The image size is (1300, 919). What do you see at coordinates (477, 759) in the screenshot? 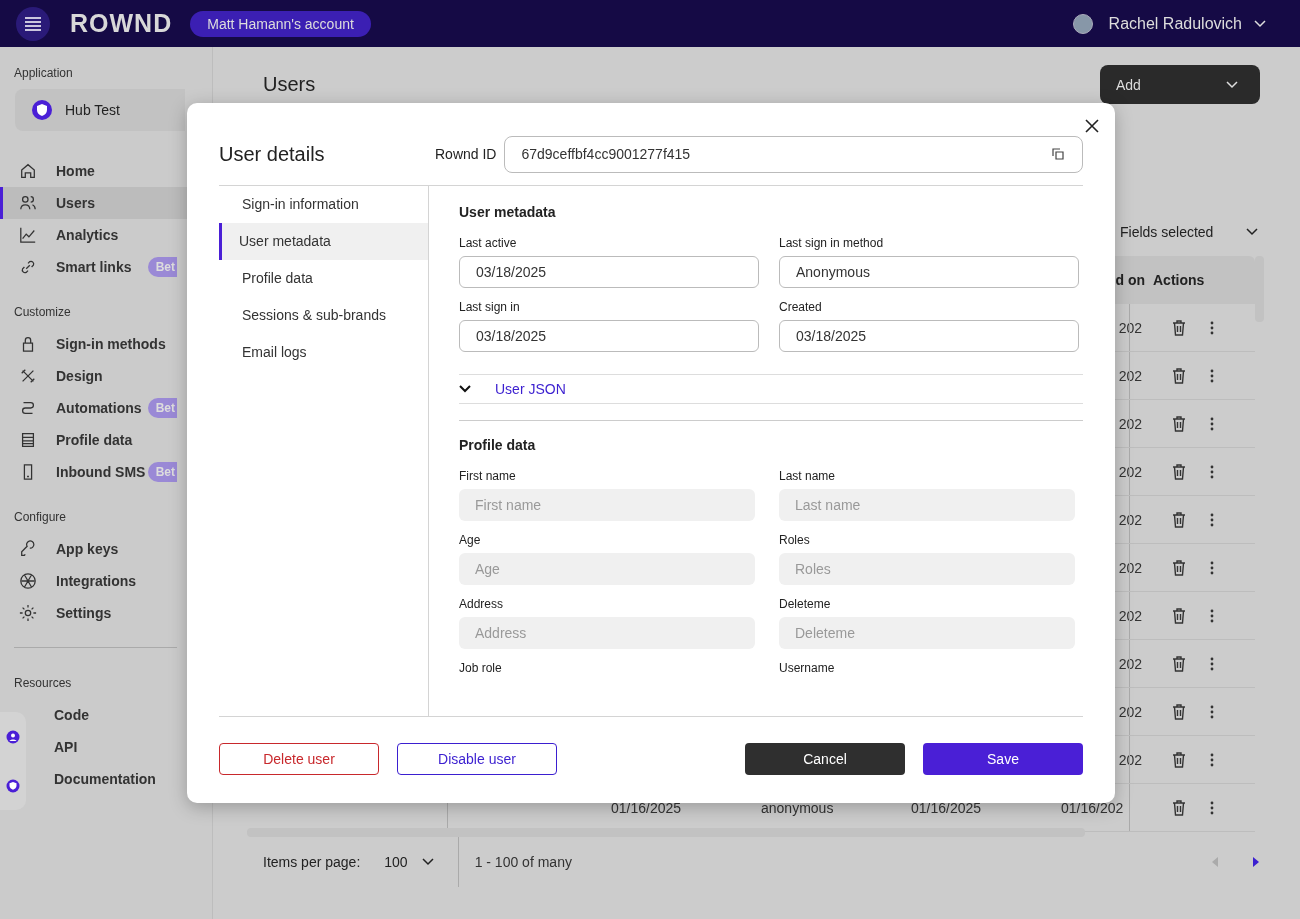
I see `disable-user-button: Disable user` at bounding box center [477, 759].